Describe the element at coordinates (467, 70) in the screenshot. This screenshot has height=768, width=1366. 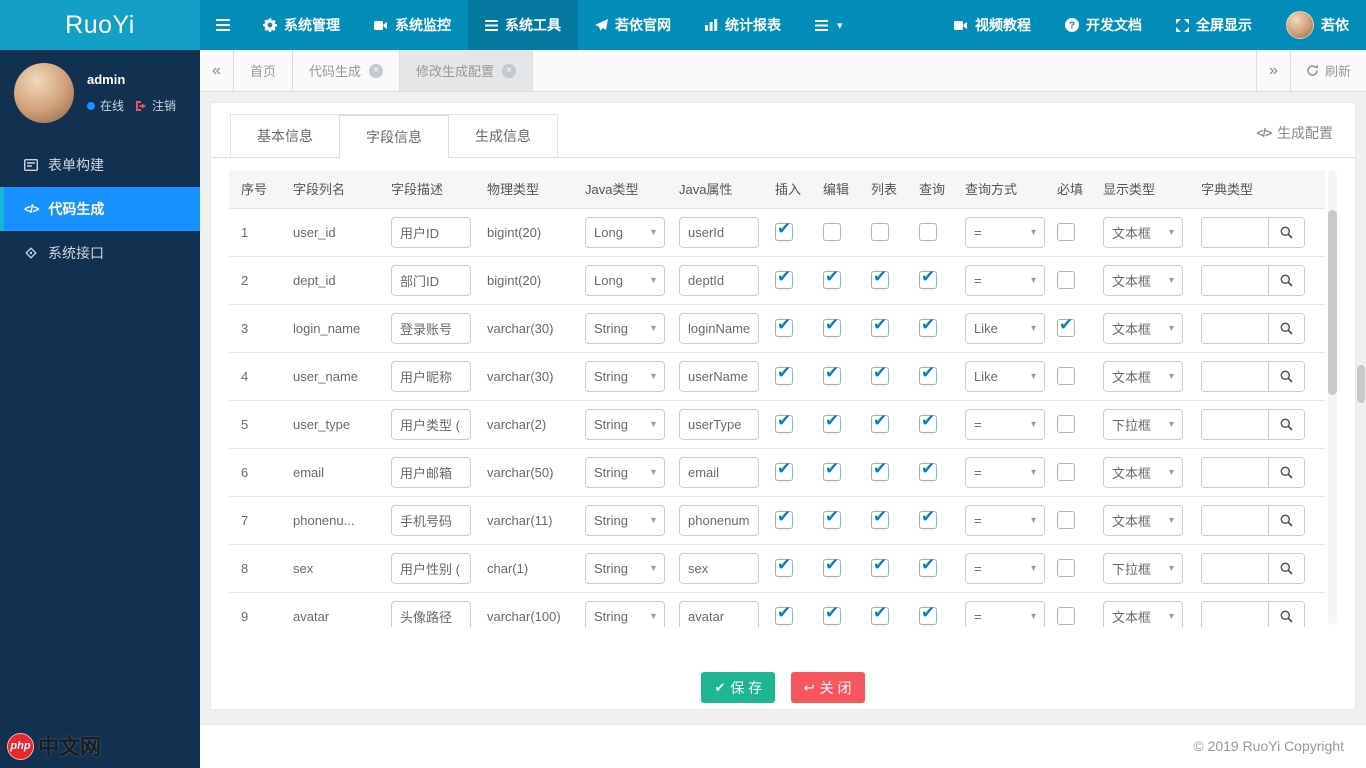
I see `tab-edit-gen-config: 修改生成配置 ×` at that location.